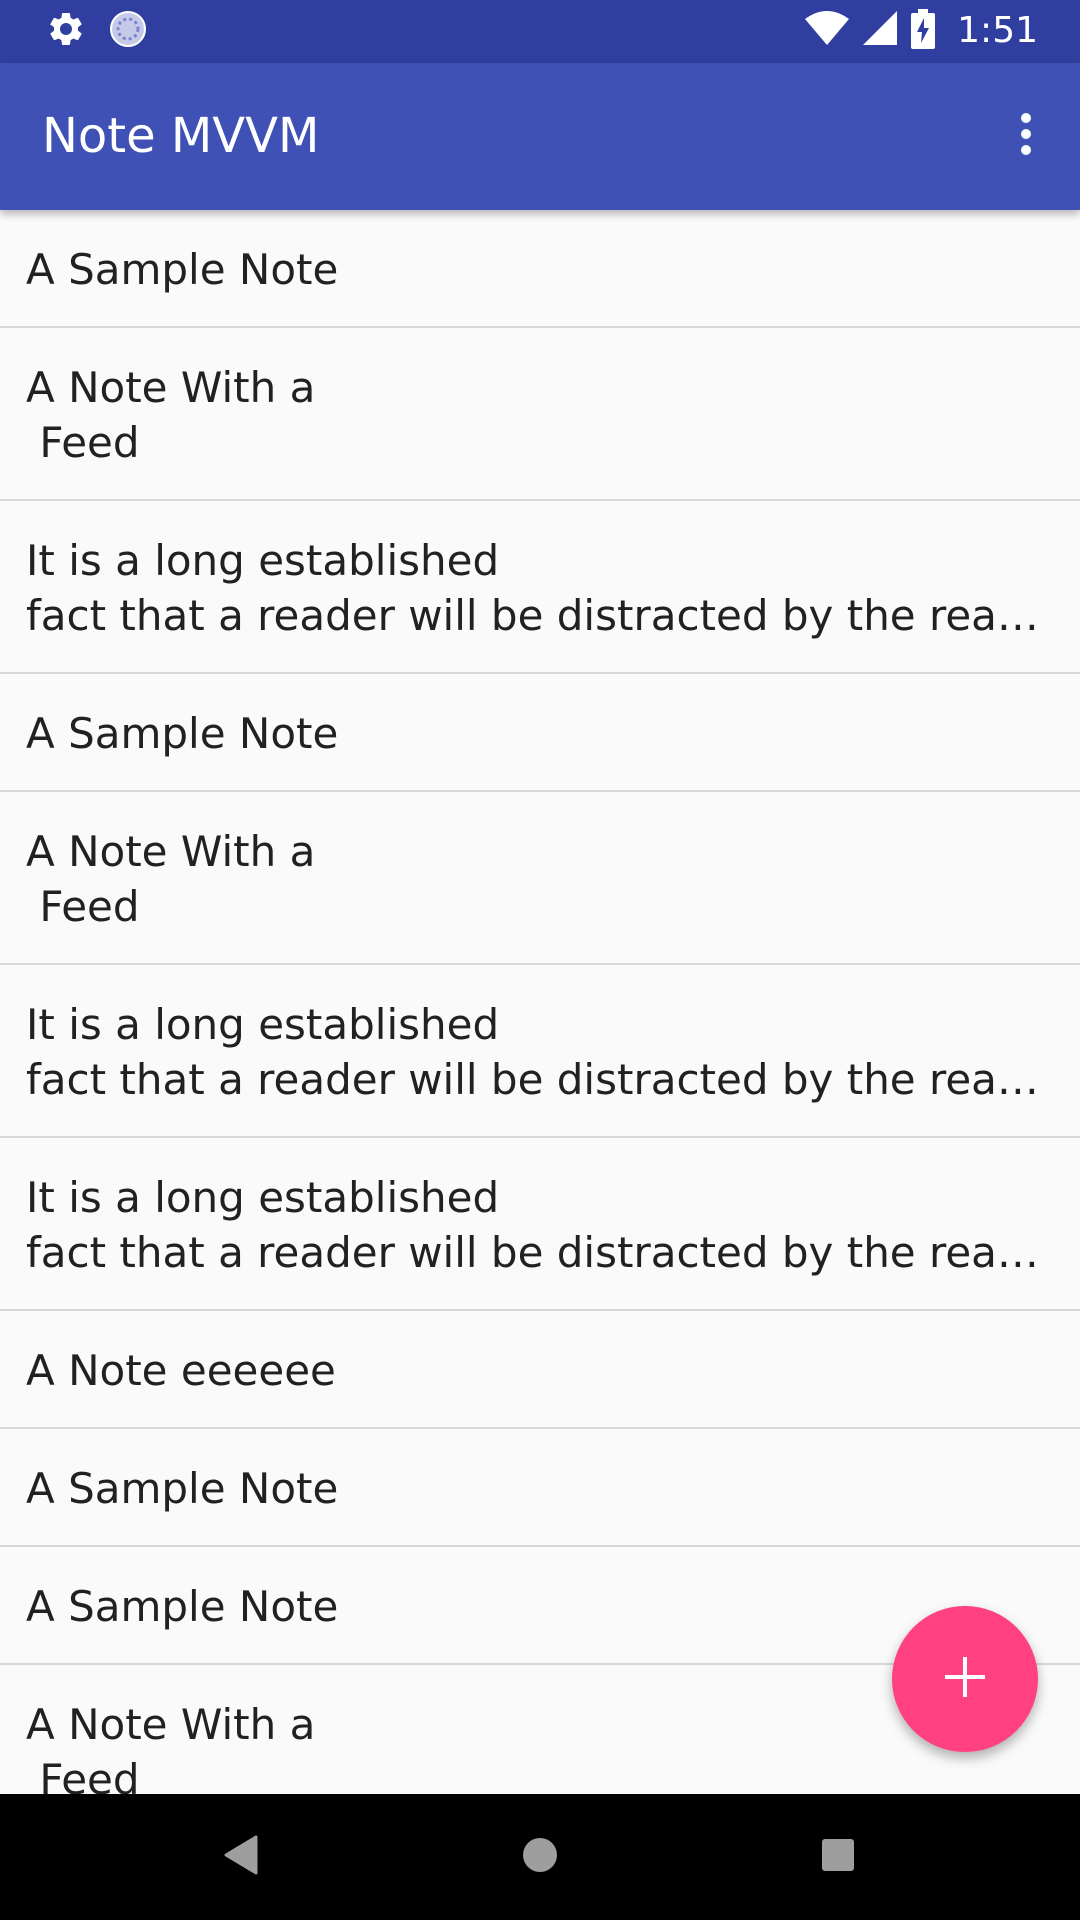 The width and height of the screenshot is (1080, 1920). I want to click on recents-icon, so click(838, 1857).